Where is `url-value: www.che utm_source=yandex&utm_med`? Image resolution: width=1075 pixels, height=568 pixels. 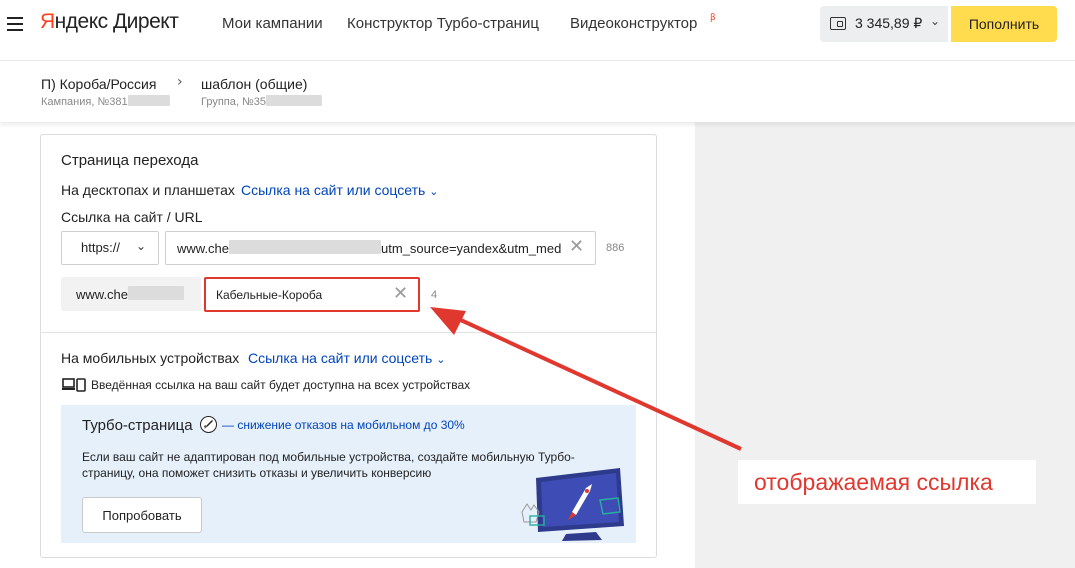 url-value: www.che utm_source=yandex&utm_med is located at coordinates (369, 248).